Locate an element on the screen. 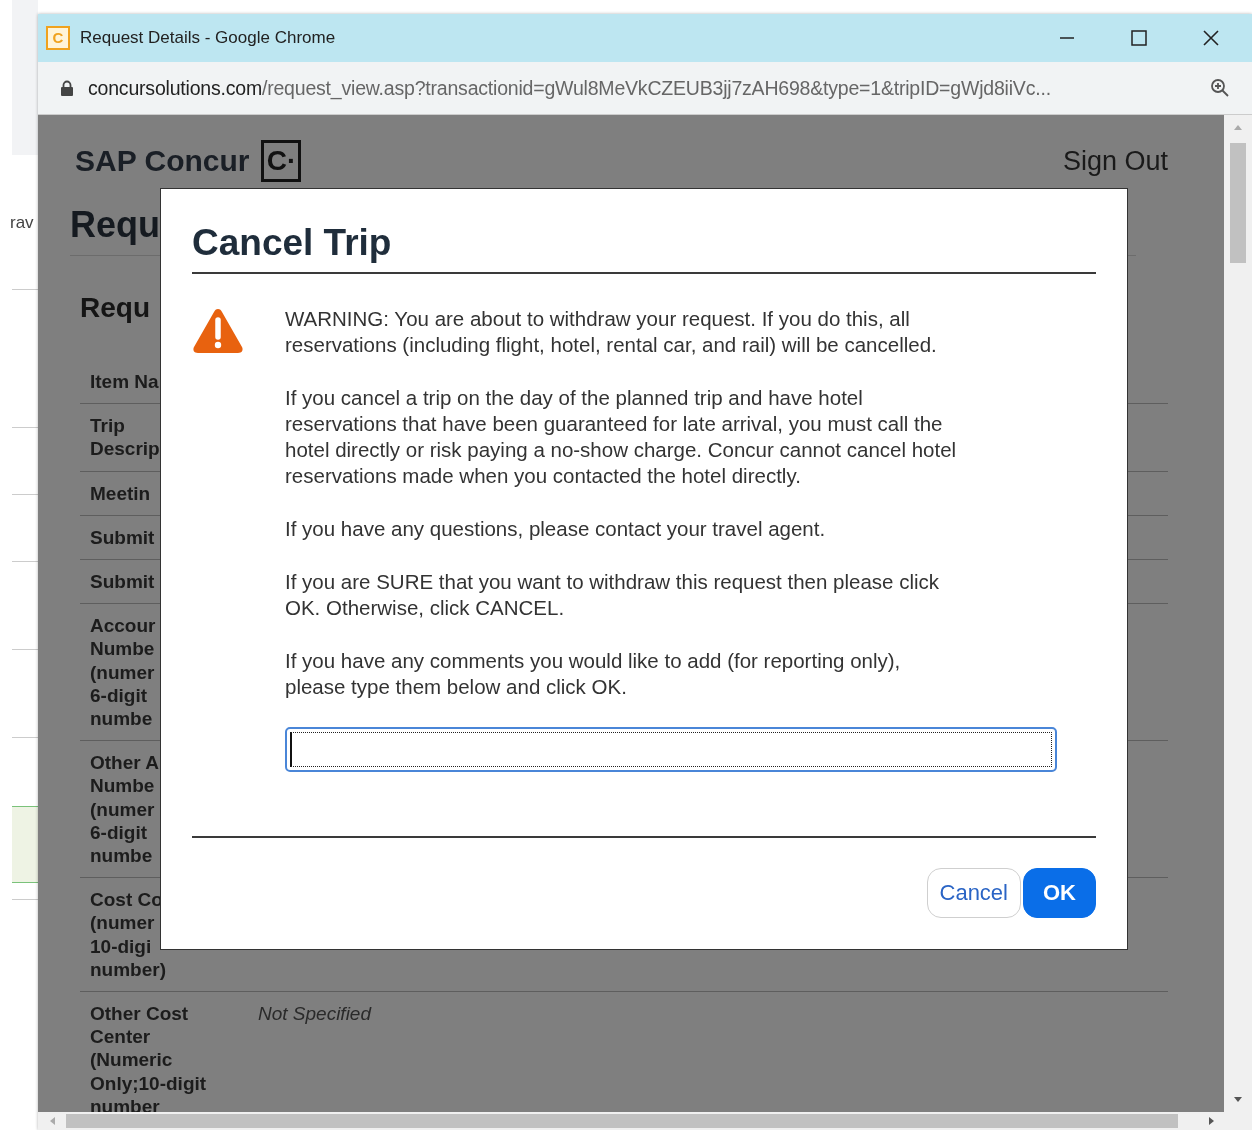  warning-icon is located at coordinates (218, 331).